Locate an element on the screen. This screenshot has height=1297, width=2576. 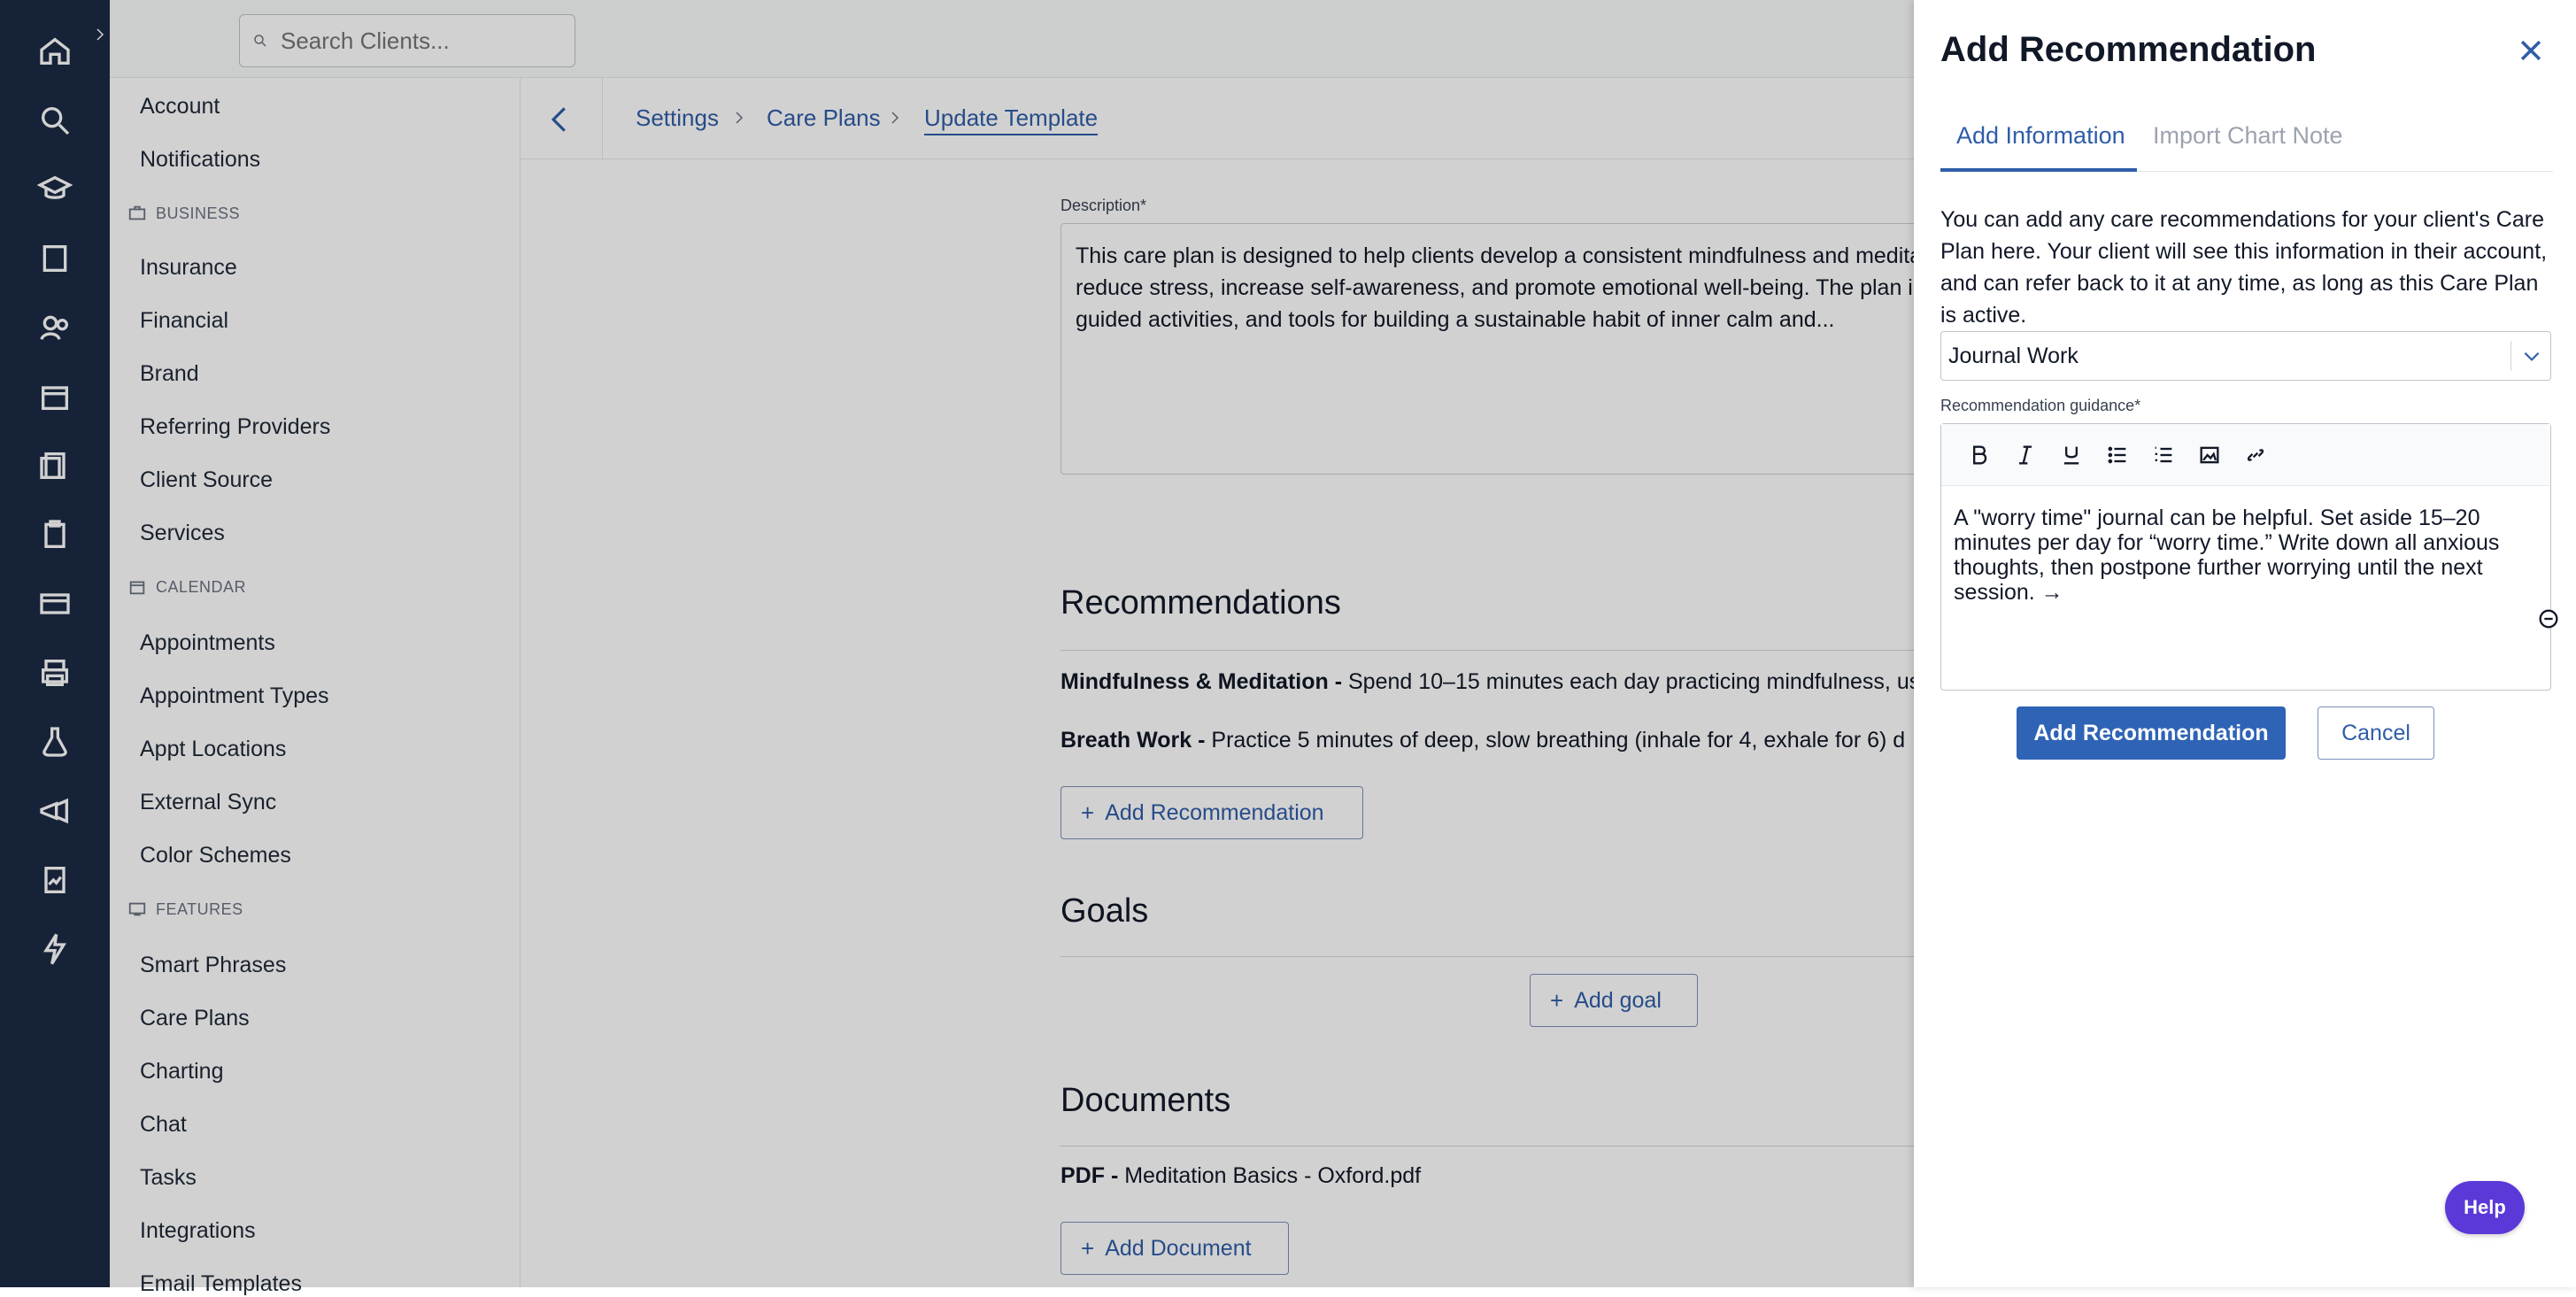
close-icon is located at coordinates (2531, 50).